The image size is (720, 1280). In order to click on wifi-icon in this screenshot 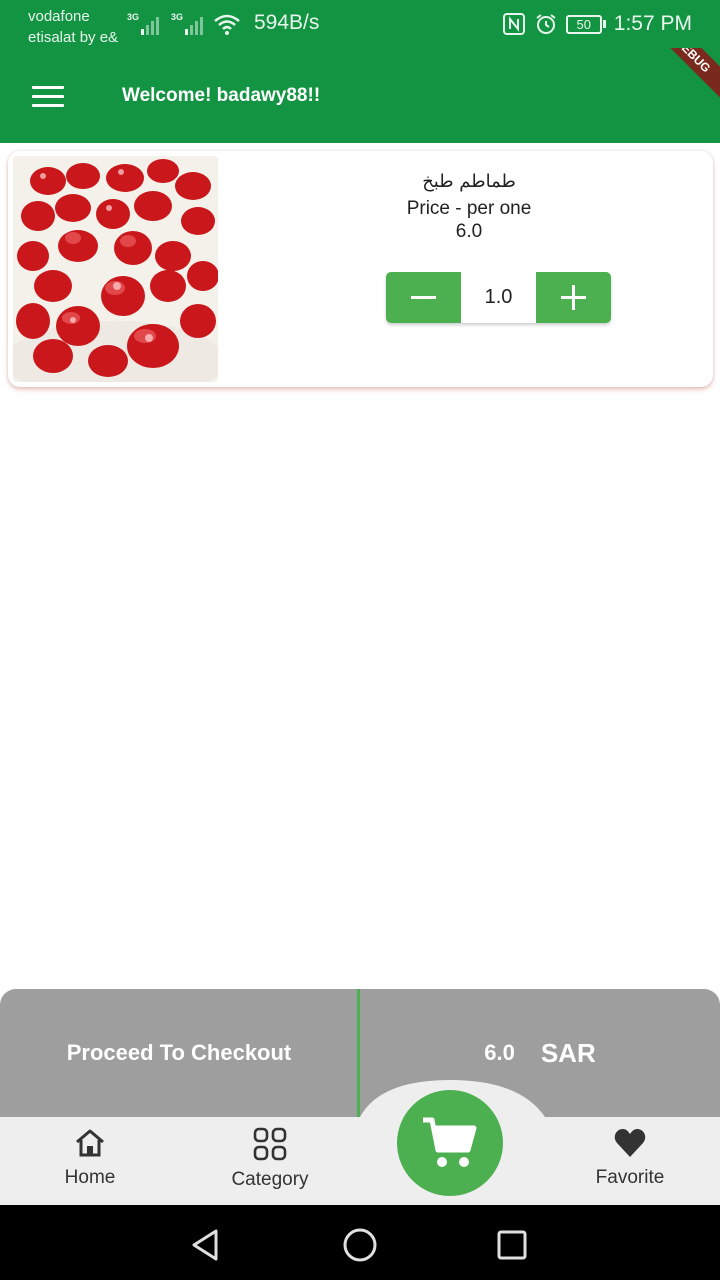, I will do `click(227, 24)`.